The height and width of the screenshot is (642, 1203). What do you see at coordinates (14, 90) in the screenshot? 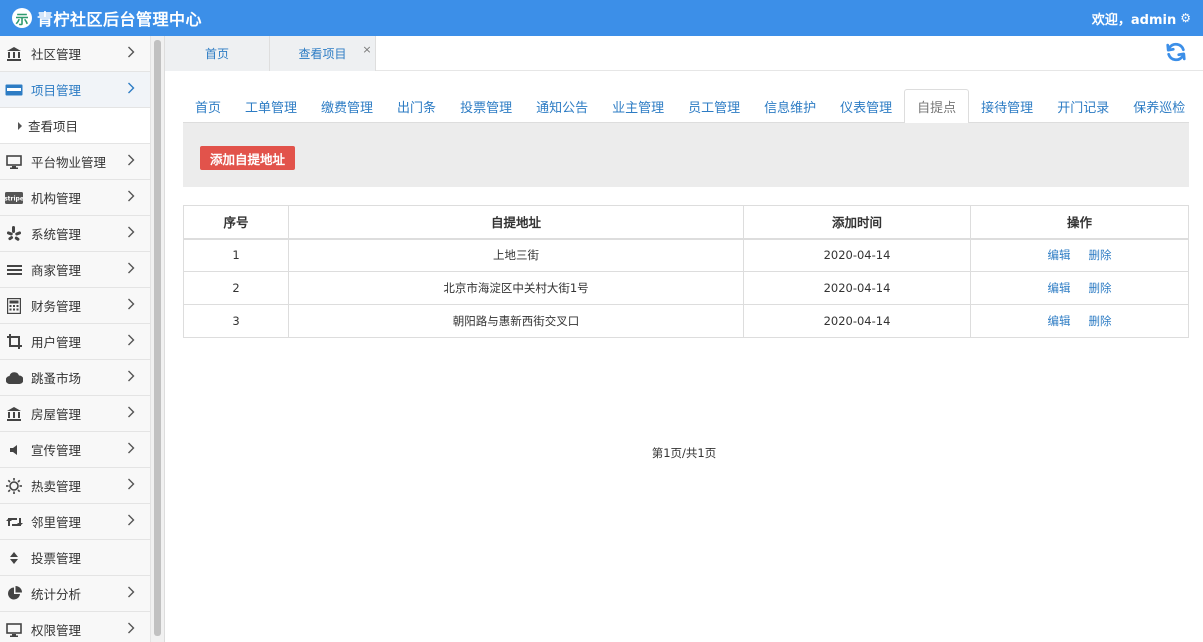
I see `card-icon` at bounding box center [14, 90].